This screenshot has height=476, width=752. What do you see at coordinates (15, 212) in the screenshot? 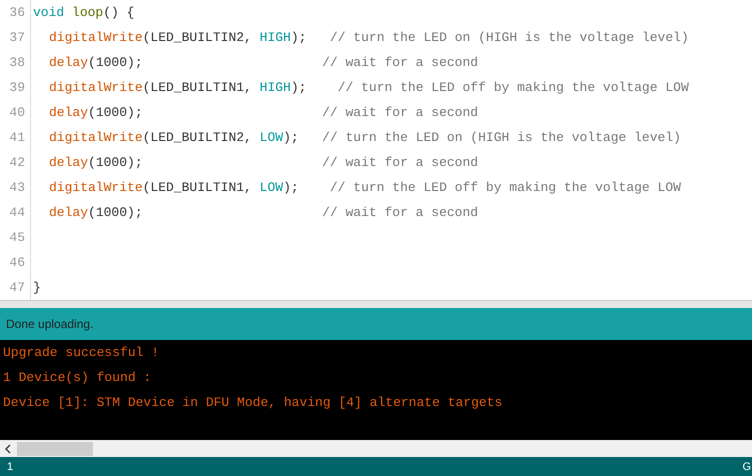
I see `line-number: 44` at bounding box center [15, 212].